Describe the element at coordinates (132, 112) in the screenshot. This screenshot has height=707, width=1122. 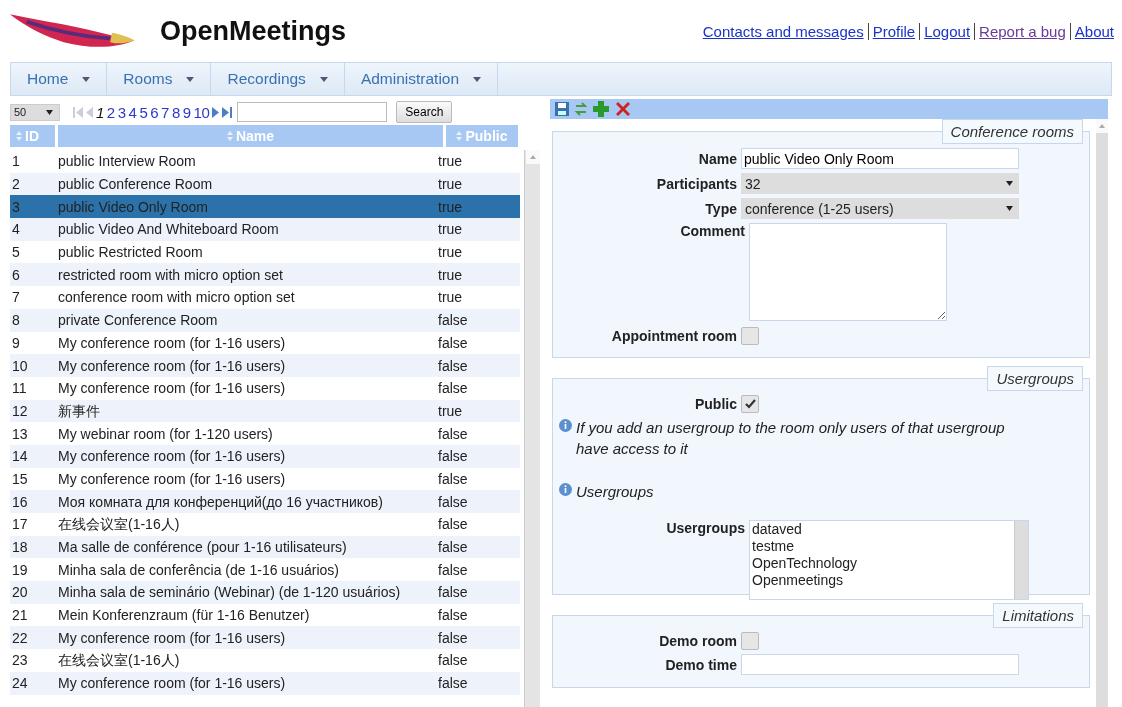
I see `page-link: 4` at that location.